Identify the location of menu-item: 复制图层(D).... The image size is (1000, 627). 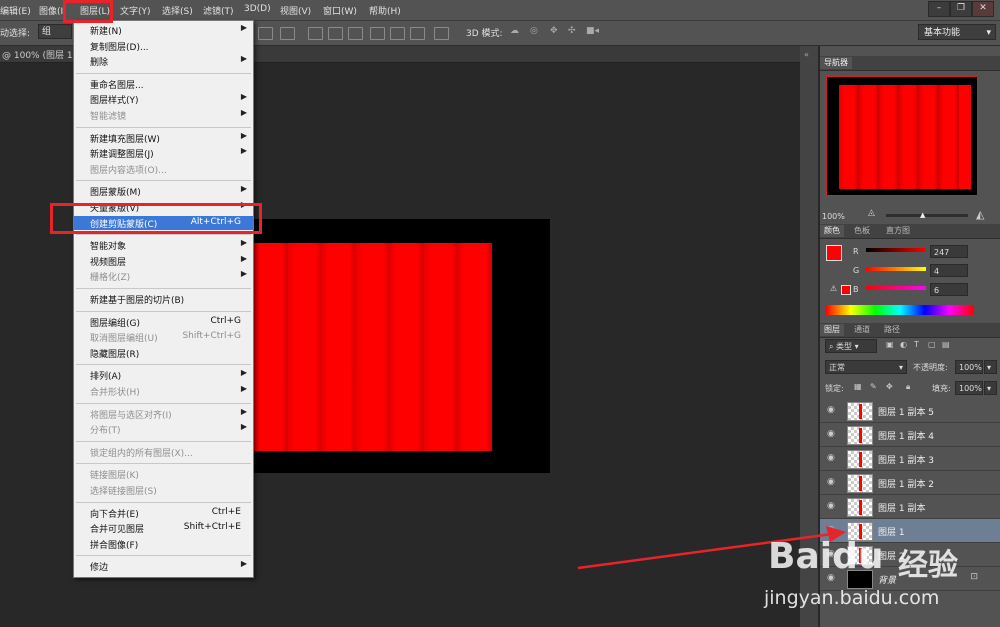
(163, 46).